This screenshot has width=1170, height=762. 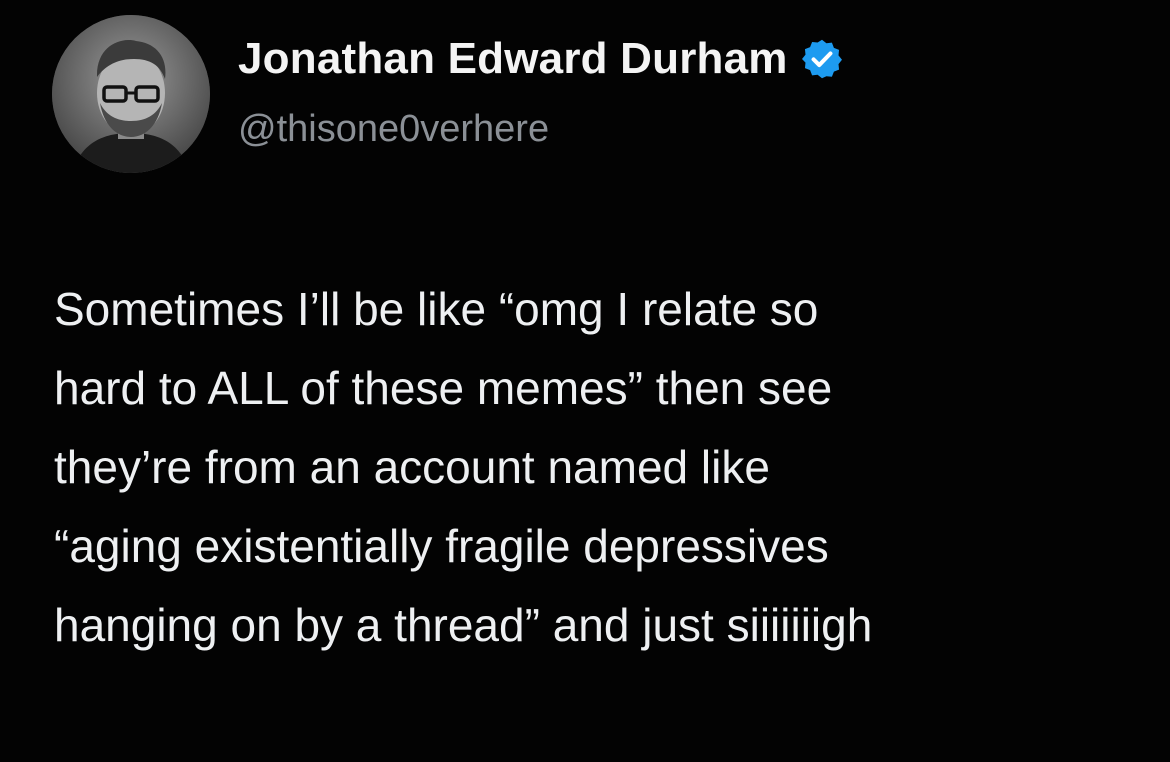 I want to click on tweet-text-line: “aging existentially fragile depressives, so click(x=441, y=546).